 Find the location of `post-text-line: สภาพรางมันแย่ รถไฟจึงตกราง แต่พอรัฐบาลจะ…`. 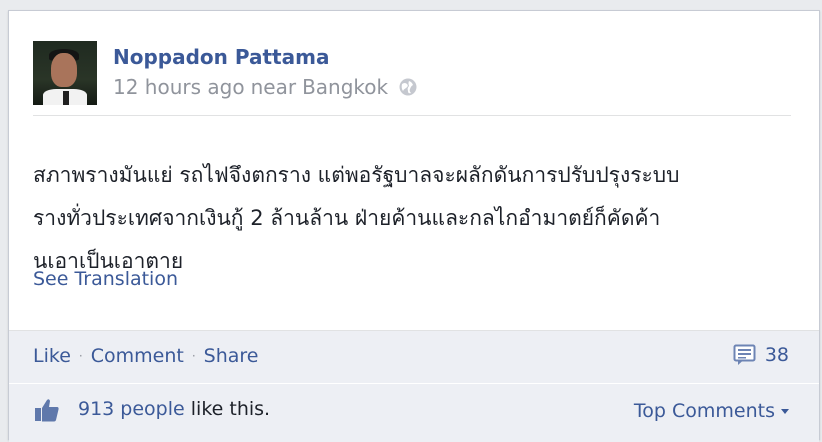

post-text-line: สภาพรางมันแย่ รถไฟจึงตกราง แต่พอรัฐบาลจะ… is located at coordinates (356, 175).